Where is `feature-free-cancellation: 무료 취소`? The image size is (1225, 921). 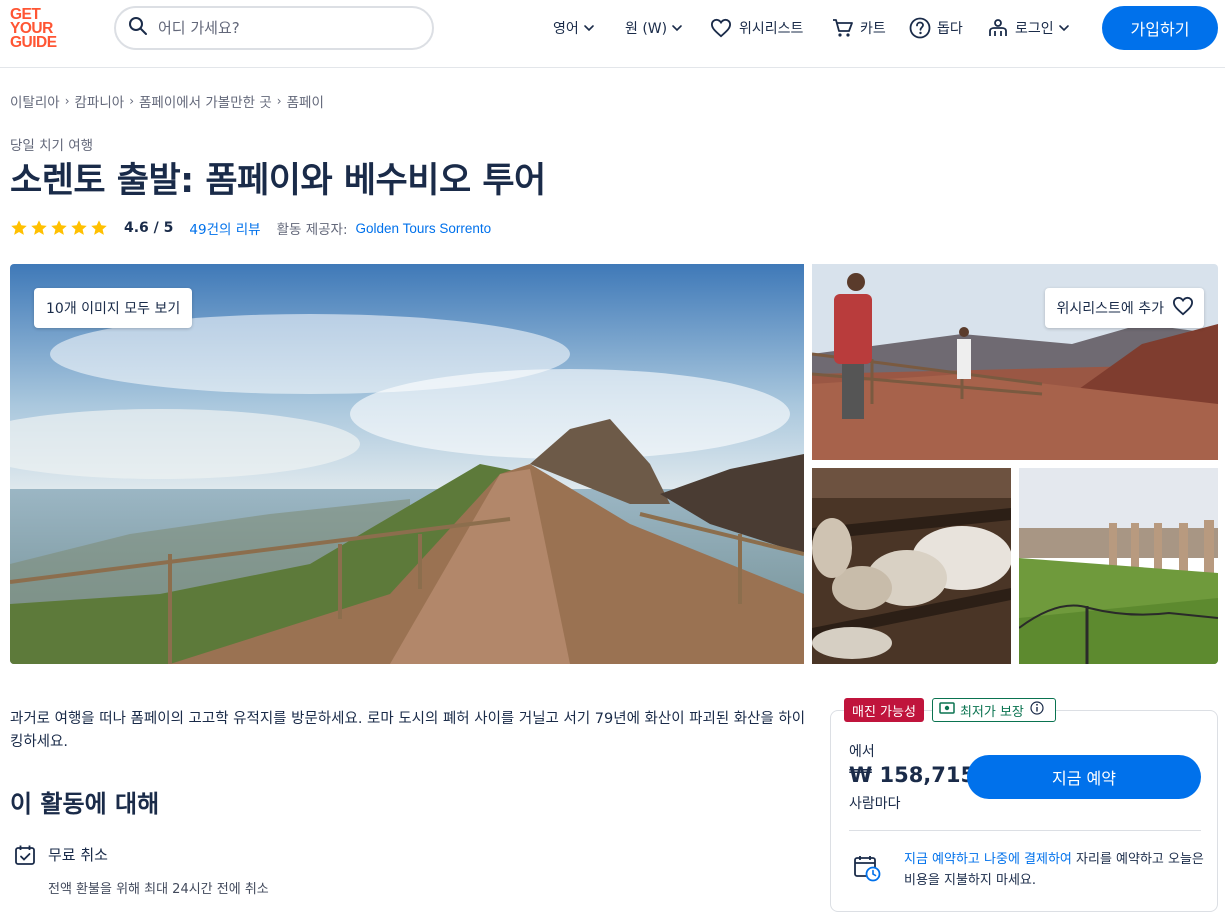 feature-free-cancellation: 무료 취소 is located at coordinates (61, 857).